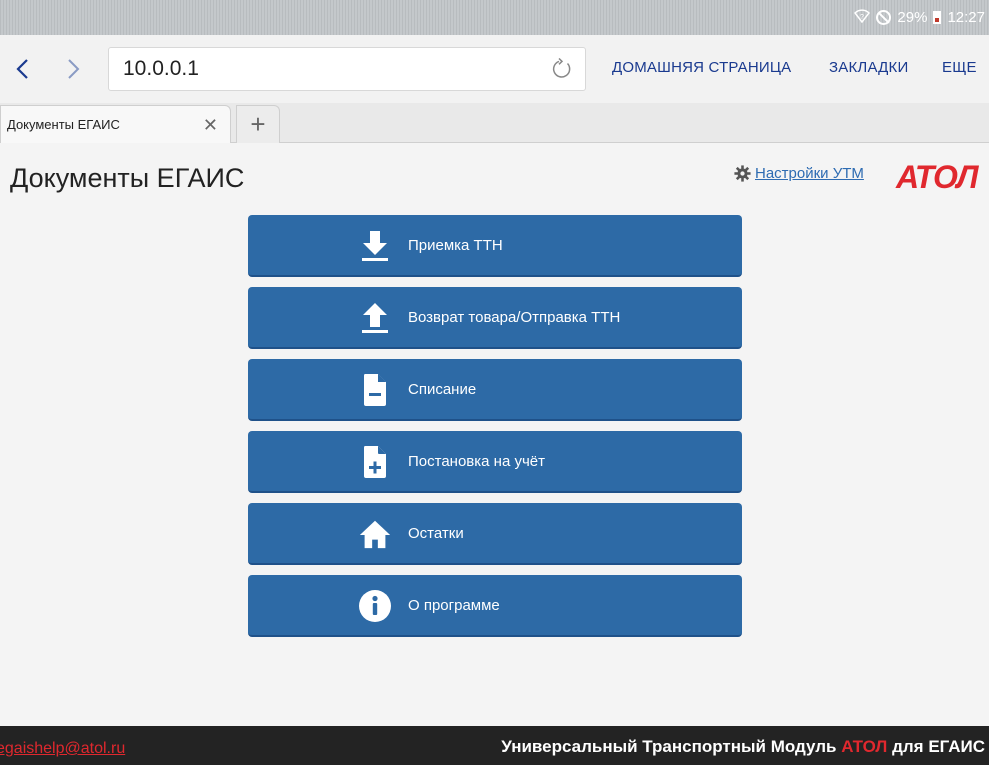 This screenshot has height=765, width=989. What do you see at coordinates (495, 534) in the screenshot?
I see `stock-balance-button: Остатки` at bounding box center [495, 534].